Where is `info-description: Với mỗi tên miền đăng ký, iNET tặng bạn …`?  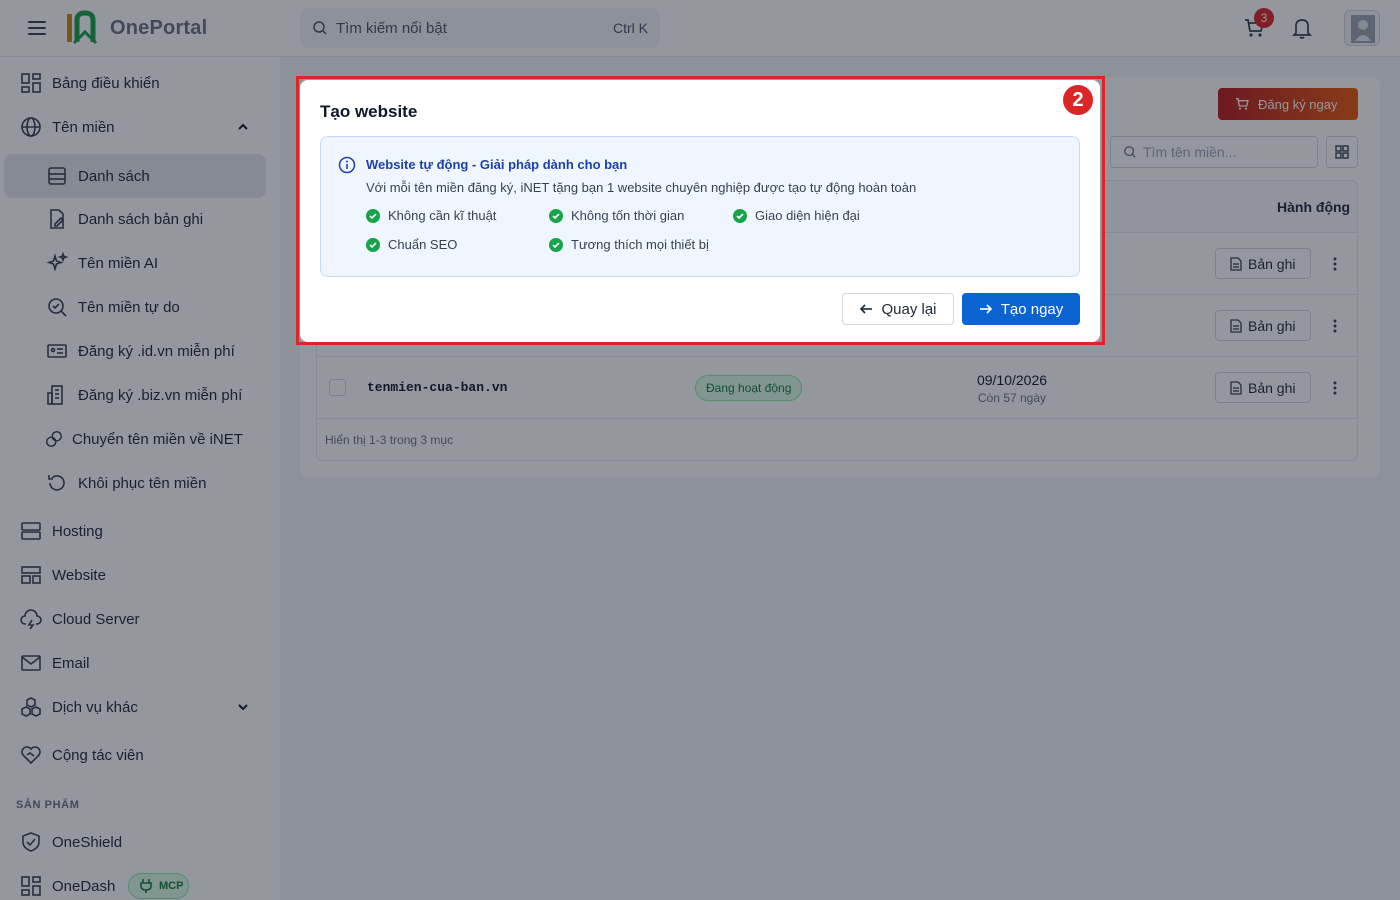
info-description: Với mỗi tên miền đăng ký, iNET tặng bạn … is located at coordinates (641, 187).